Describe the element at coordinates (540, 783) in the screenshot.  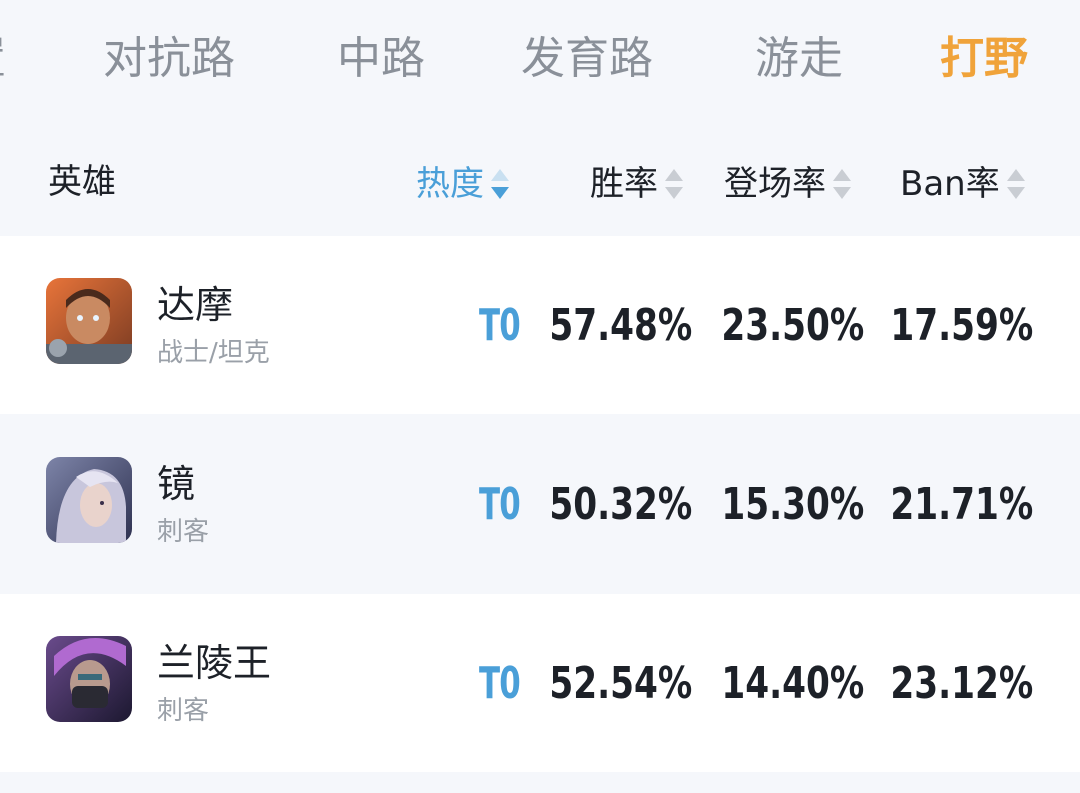
I see `table-footer-gap` at that location.